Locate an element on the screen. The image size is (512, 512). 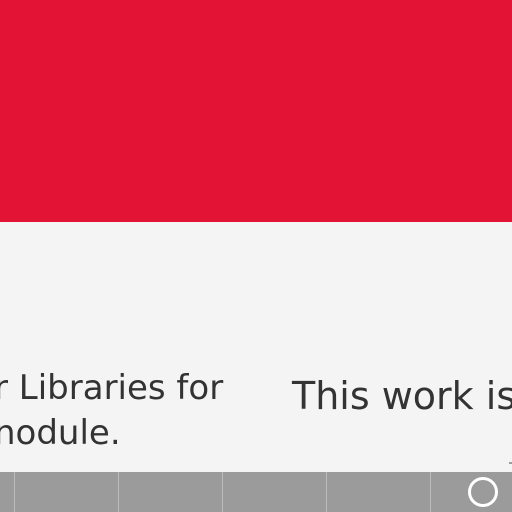
circle-icon is located at coordinates (483, 492).